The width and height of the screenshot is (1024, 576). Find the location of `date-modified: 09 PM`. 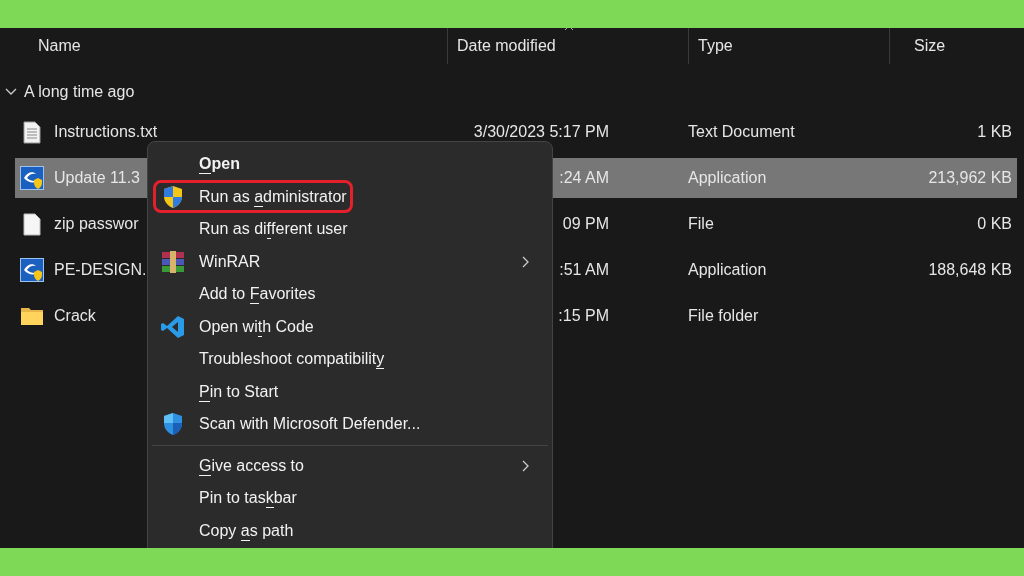

date-modified: 09 PM is located at coordinates (585, 224).